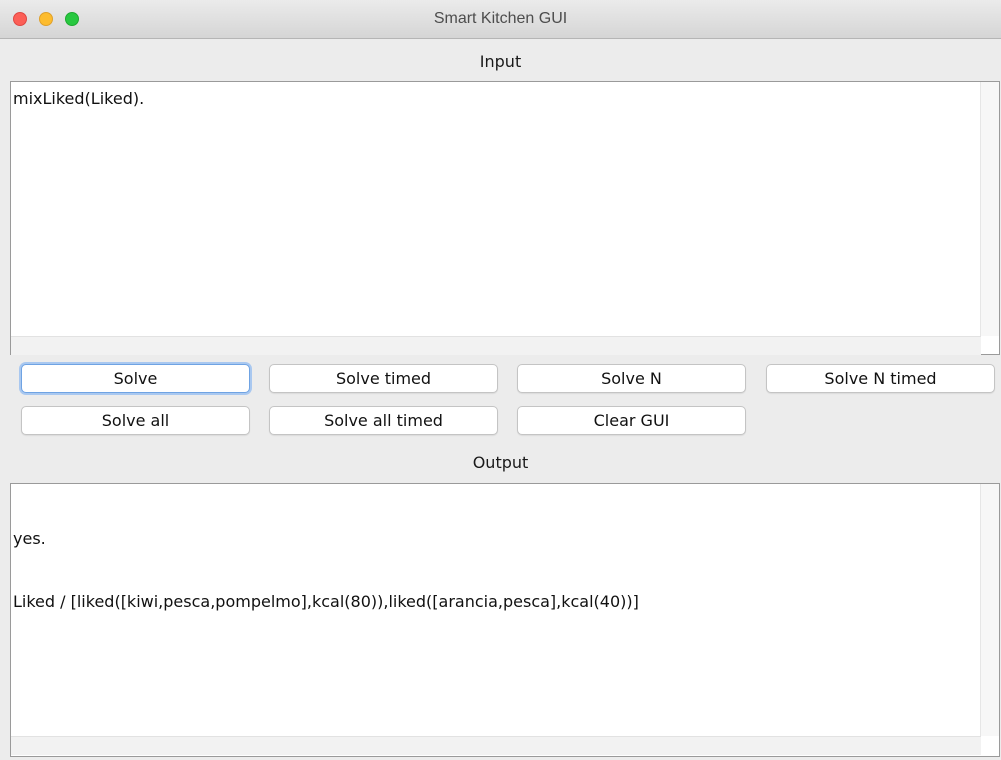 The image size is (1001, 760). I want to click on input-vertical-scrollbar, so click(989, 209).